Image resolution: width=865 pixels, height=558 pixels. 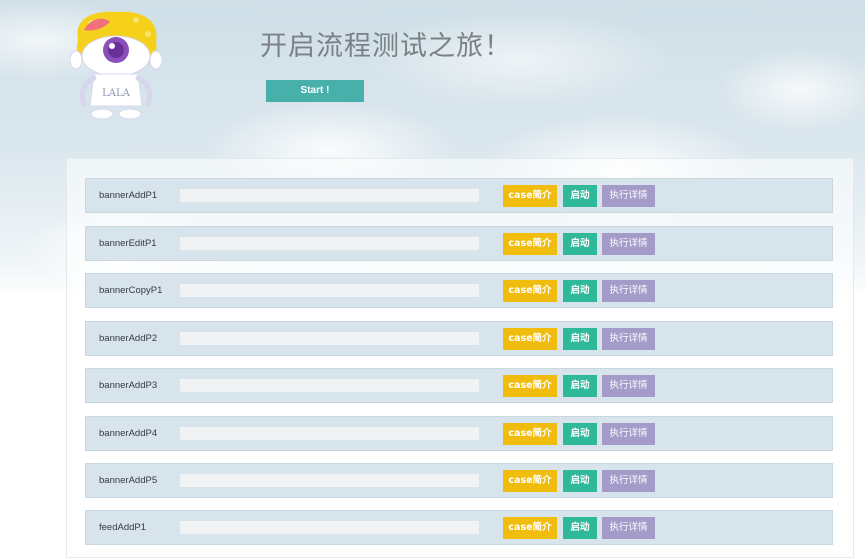 What do you see at coordinates (116, 65) in the screenshot?
I see `mascot-logo: LALA` at bounding box center [116, 65].